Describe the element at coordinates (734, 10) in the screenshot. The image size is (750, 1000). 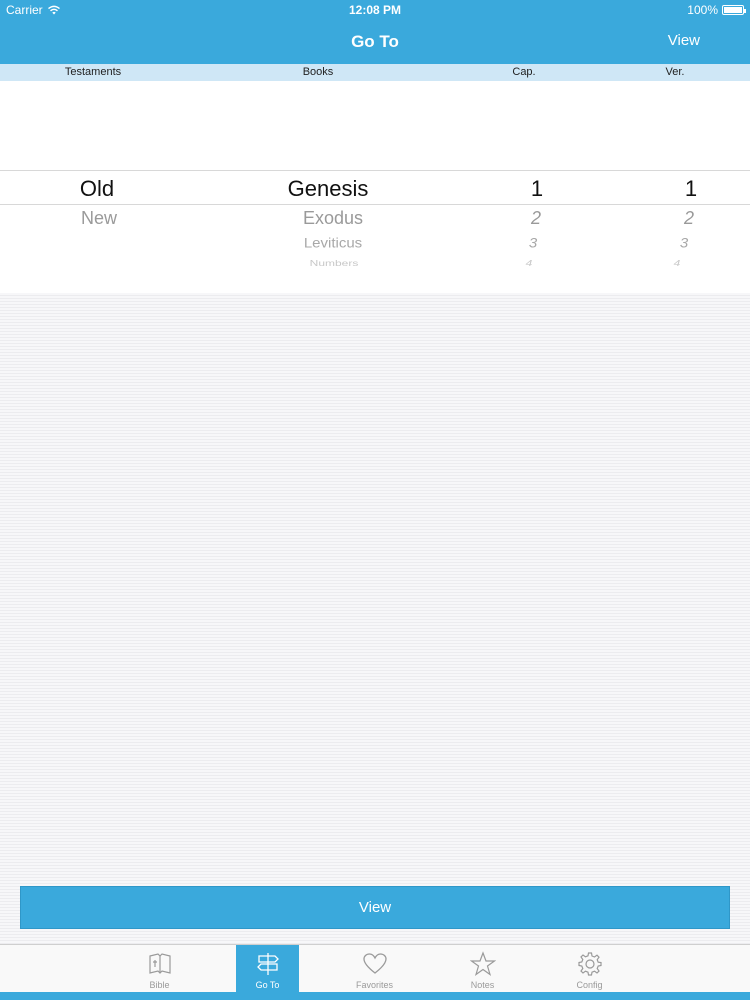
I see `battery-icon` at that location.